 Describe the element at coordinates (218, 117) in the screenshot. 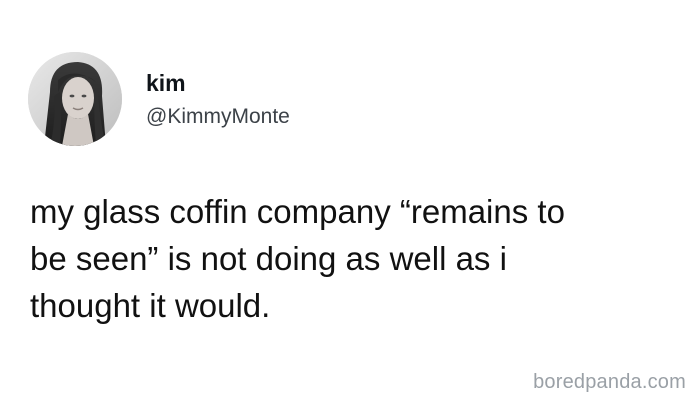

I see `user-handle: @KimmyMonte` at that location.